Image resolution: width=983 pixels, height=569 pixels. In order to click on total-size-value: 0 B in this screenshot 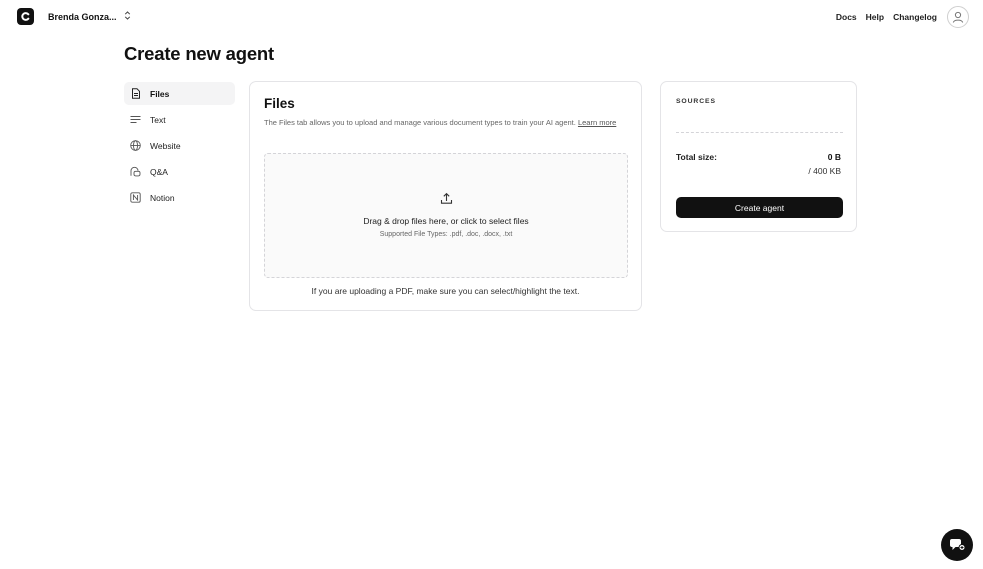, I will do `click(834, 157)`.